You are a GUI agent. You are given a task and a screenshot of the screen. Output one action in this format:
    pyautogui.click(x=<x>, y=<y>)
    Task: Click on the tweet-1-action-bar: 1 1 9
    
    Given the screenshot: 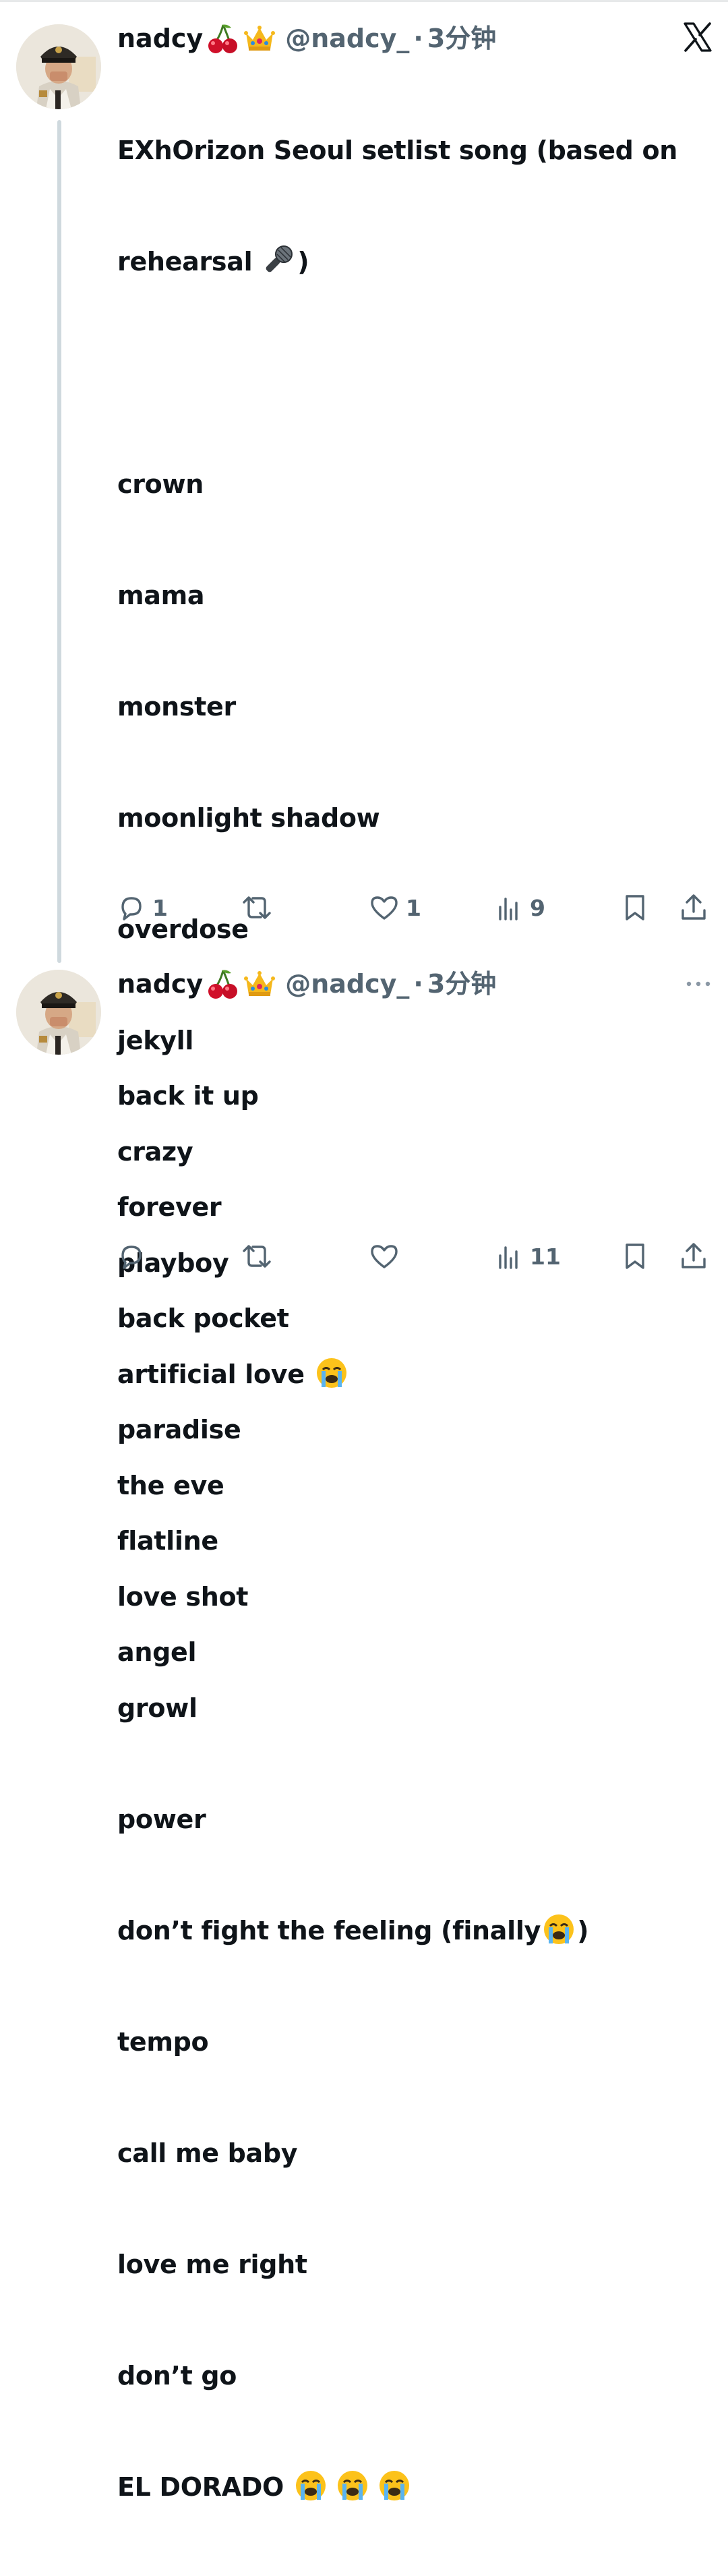 What is the action you would take?
    pyautogui.click(x=417, y=908)
    